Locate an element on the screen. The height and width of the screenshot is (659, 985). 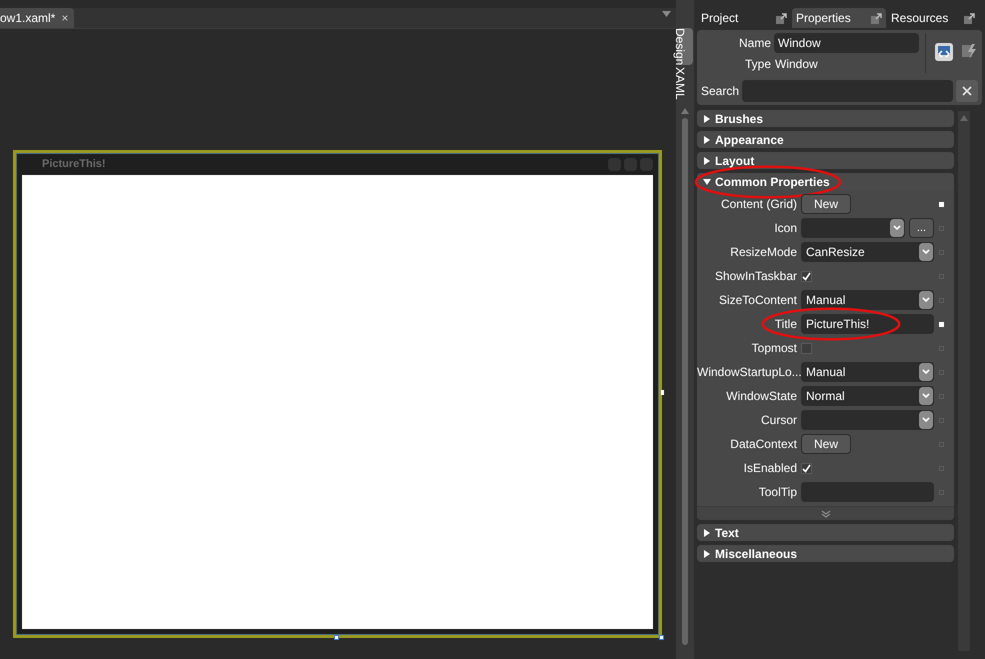
property-label: IsEnabled is located at coordinates (770, 468).